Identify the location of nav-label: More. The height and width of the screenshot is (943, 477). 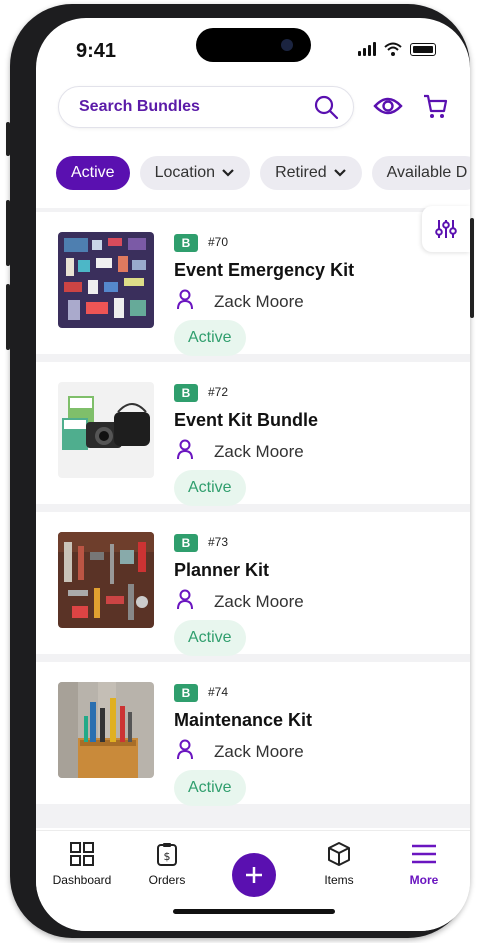
(424, 880).